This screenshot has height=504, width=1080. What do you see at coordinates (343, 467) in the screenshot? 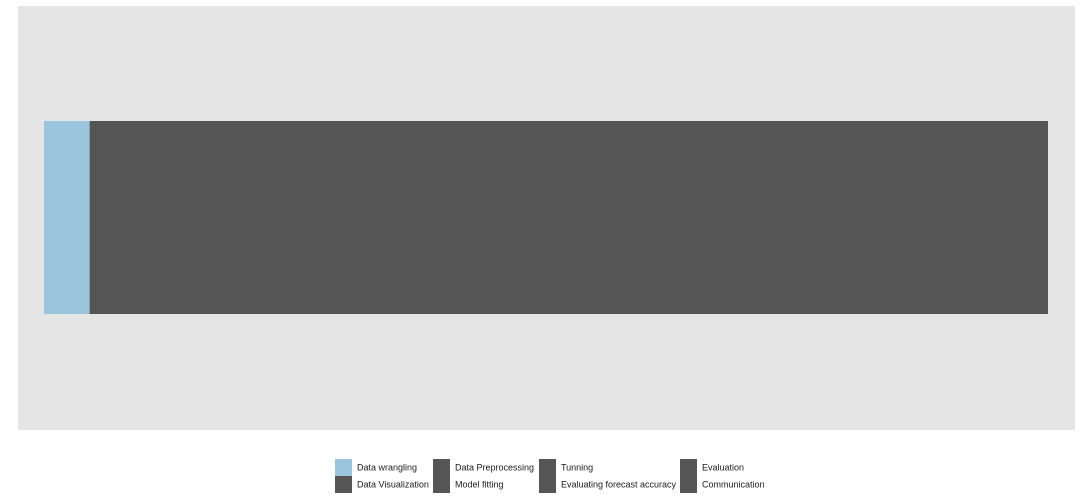
I see `legend-key-data-wrangling` at bounding box center [343, 467].